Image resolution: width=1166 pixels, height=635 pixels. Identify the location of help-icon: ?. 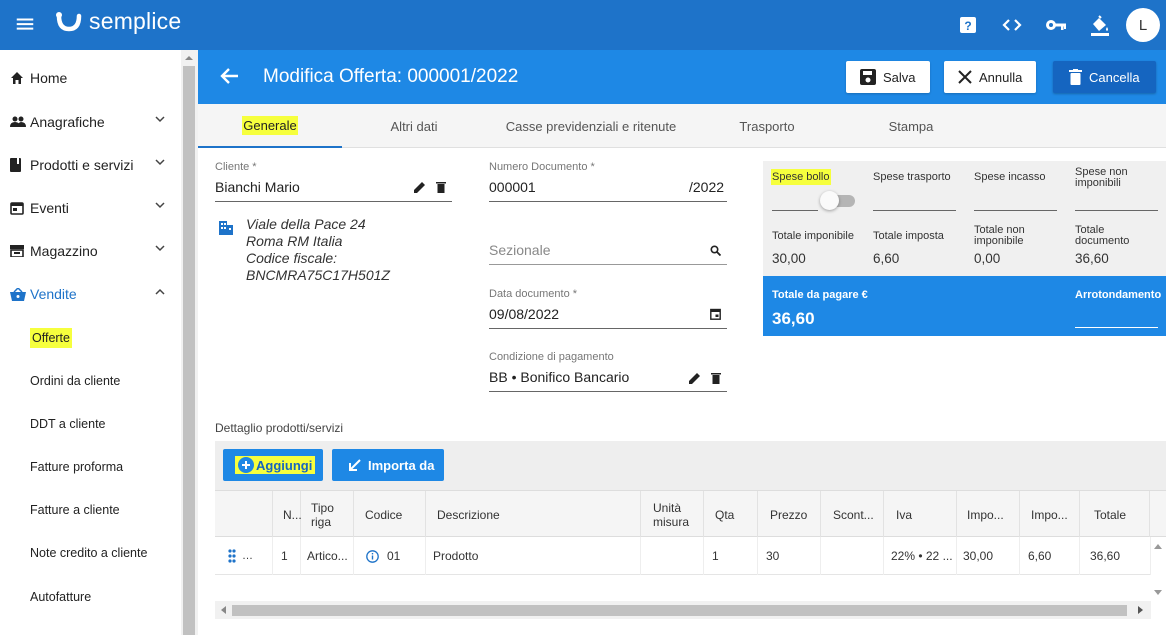
(968, 25).